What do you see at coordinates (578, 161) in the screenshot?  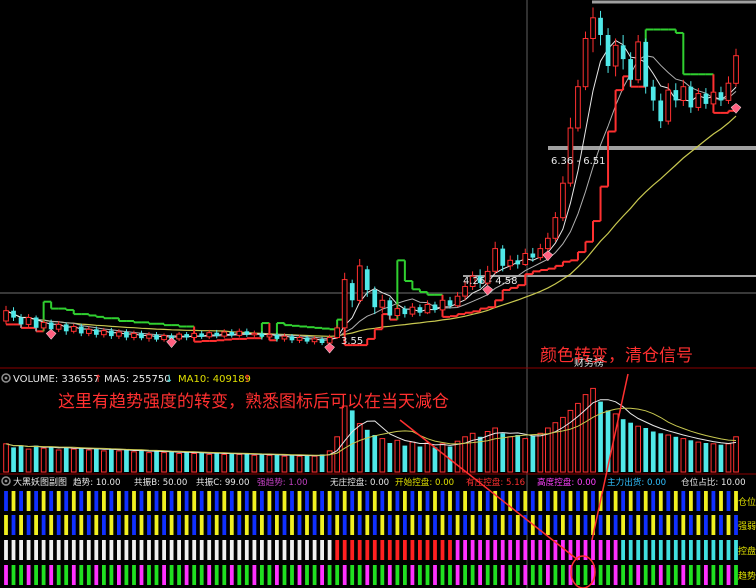 I see `price-label-range-high: 6.36 - 6.51` at bounding box center [578, 161].